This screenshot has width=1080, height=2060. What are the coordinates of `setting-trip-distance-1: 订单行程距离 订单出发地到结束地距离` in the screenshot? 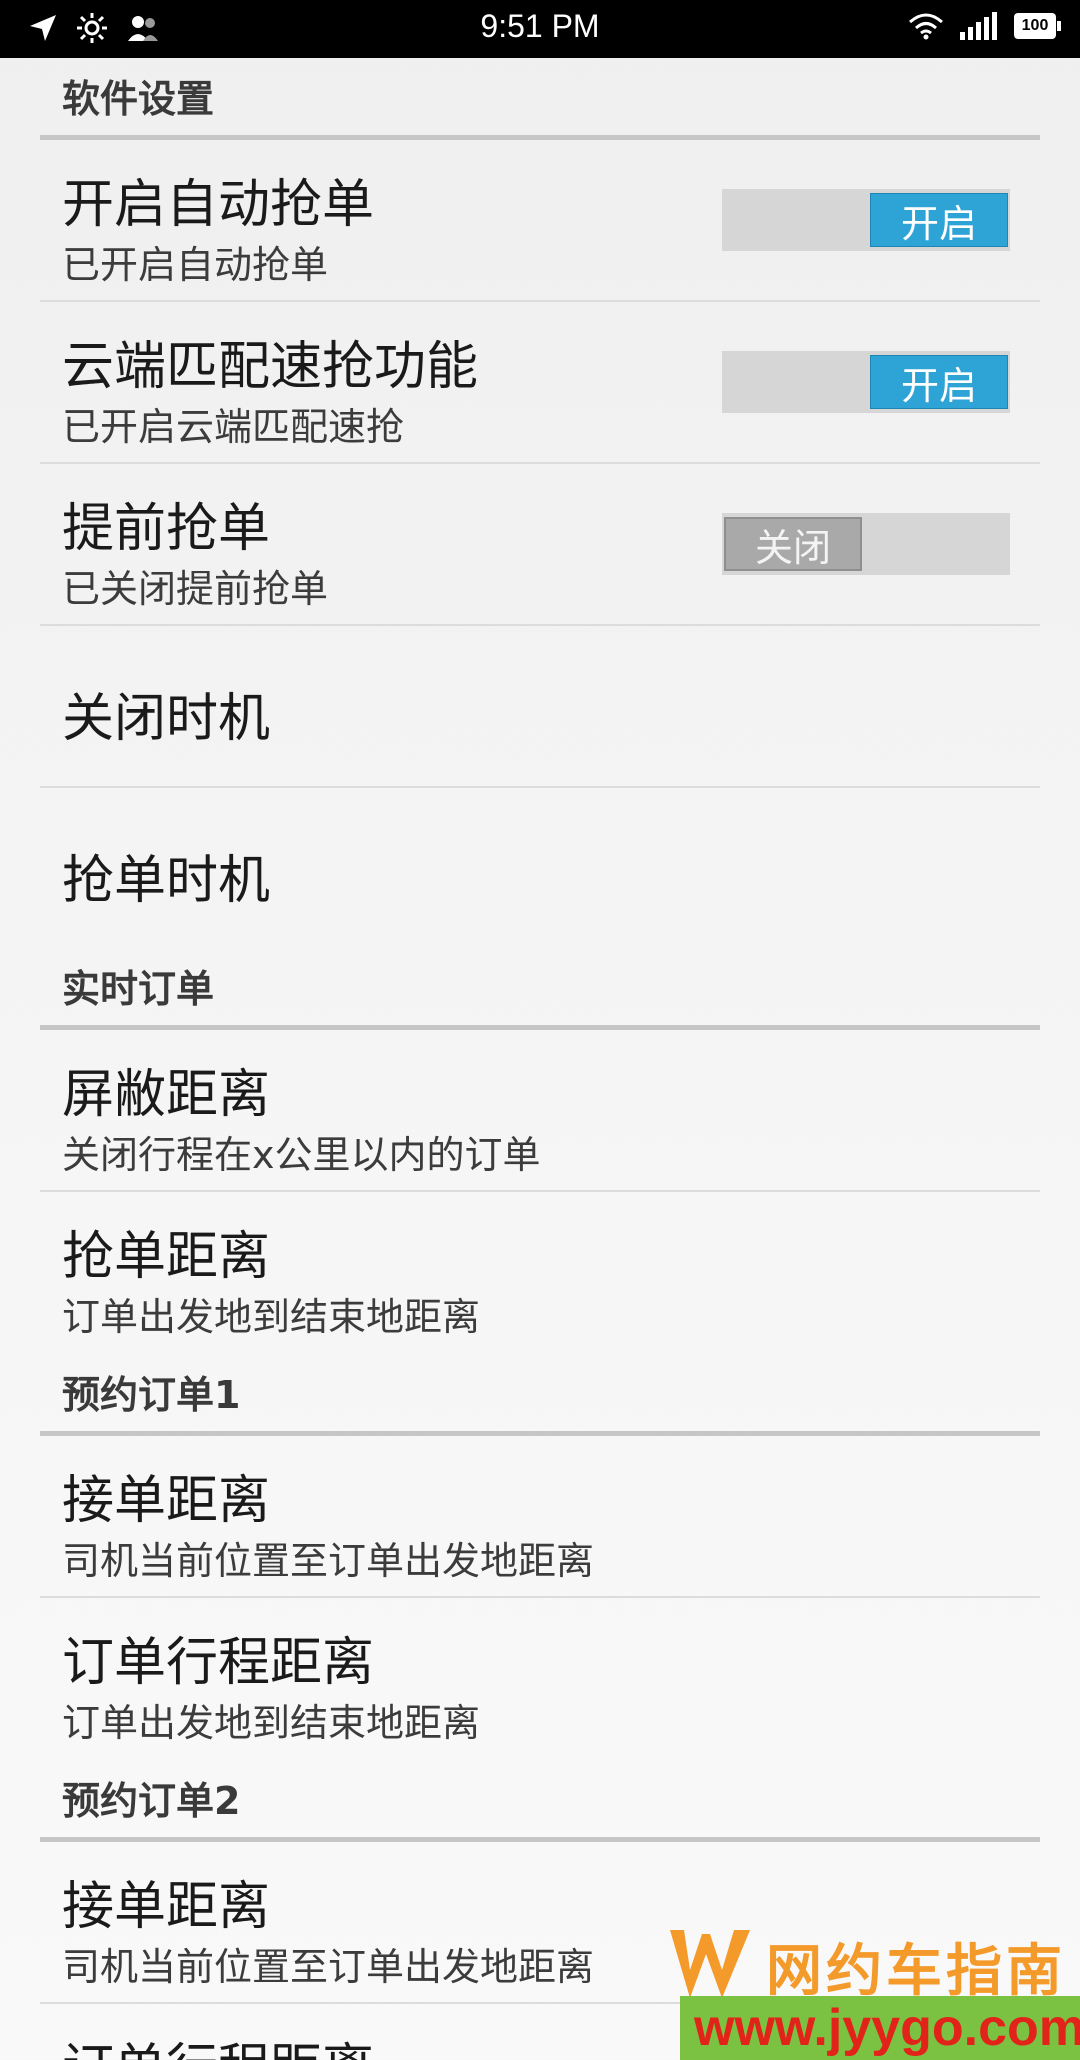 It's located at (540, 1673).